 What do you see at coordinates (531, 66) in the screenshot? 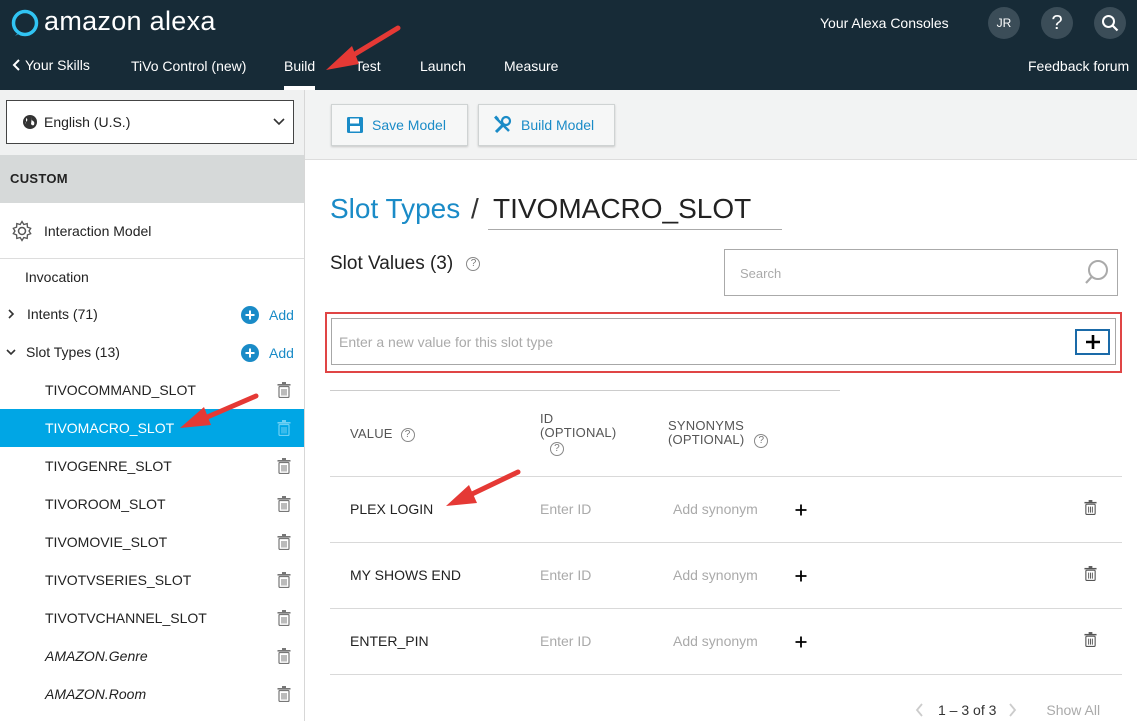
I see `tab-measure: Measure` at bounding box center [531, 66].